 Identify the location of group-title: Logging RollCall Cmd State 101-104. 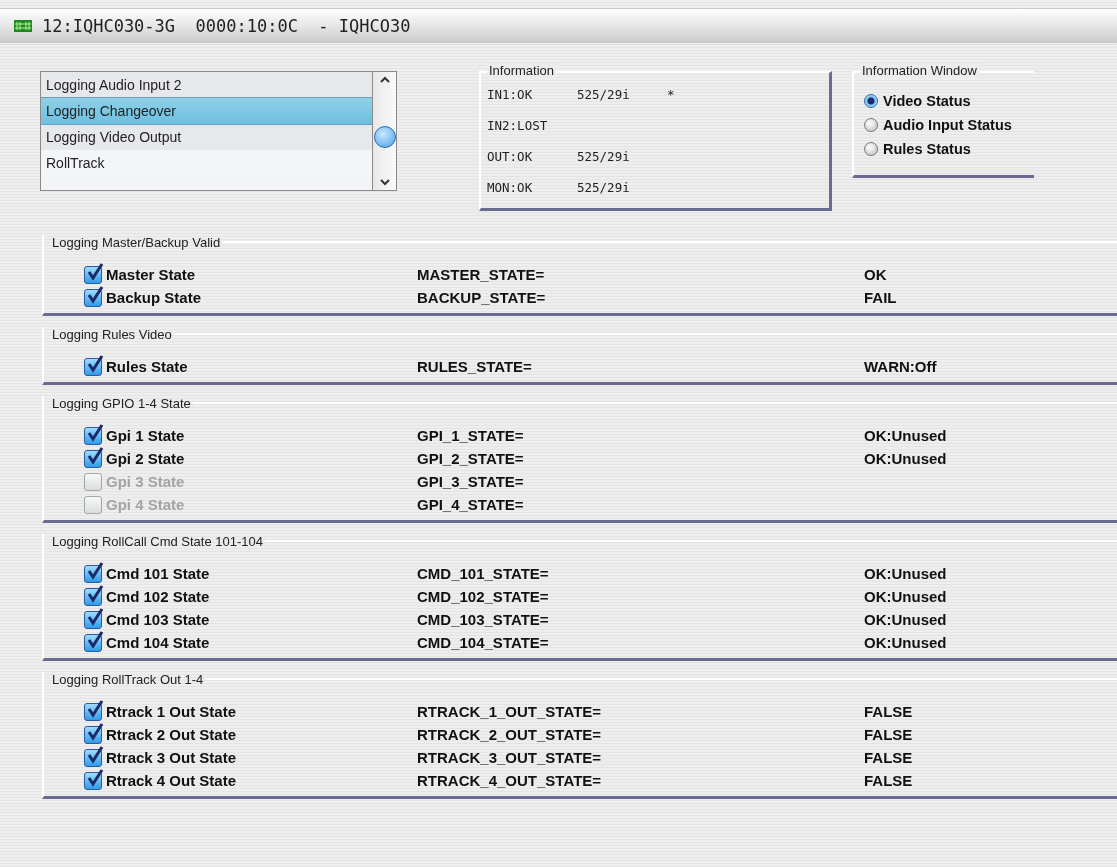
(157, 541).